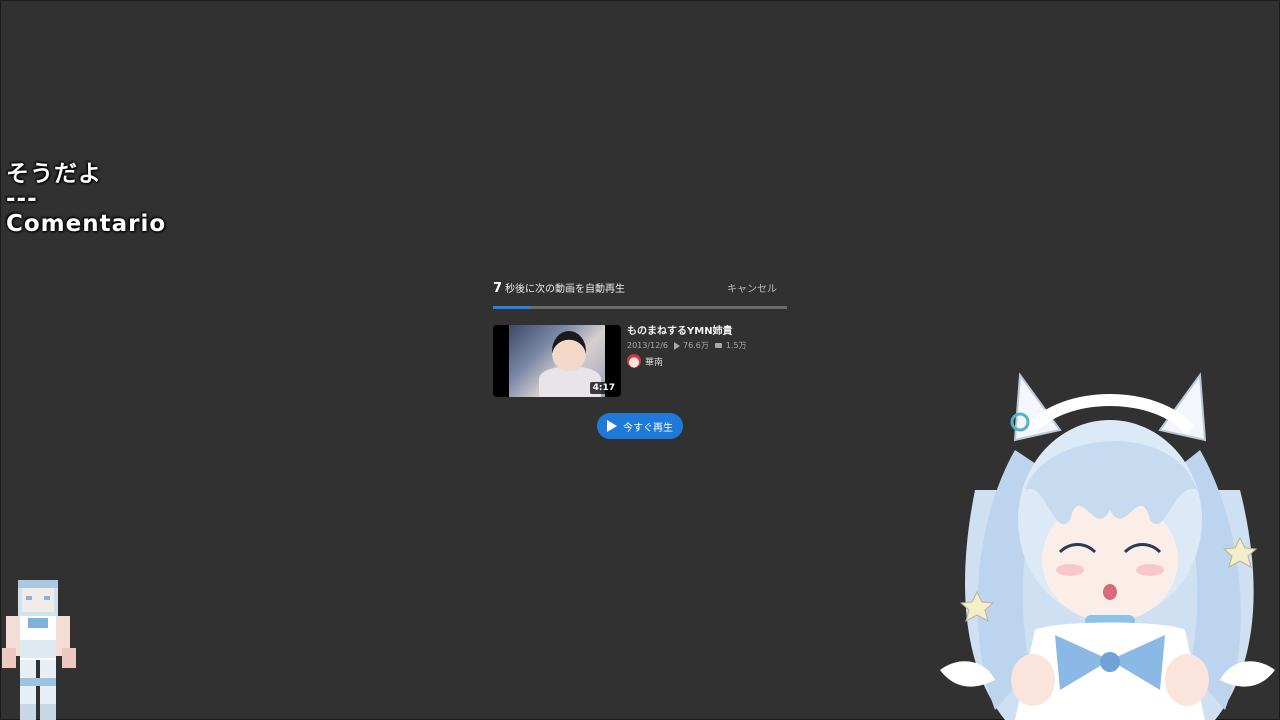 This screenshot has width=1280, height=720. I want to click on play-now-button: 今すぐ再生, so click(640, 426).